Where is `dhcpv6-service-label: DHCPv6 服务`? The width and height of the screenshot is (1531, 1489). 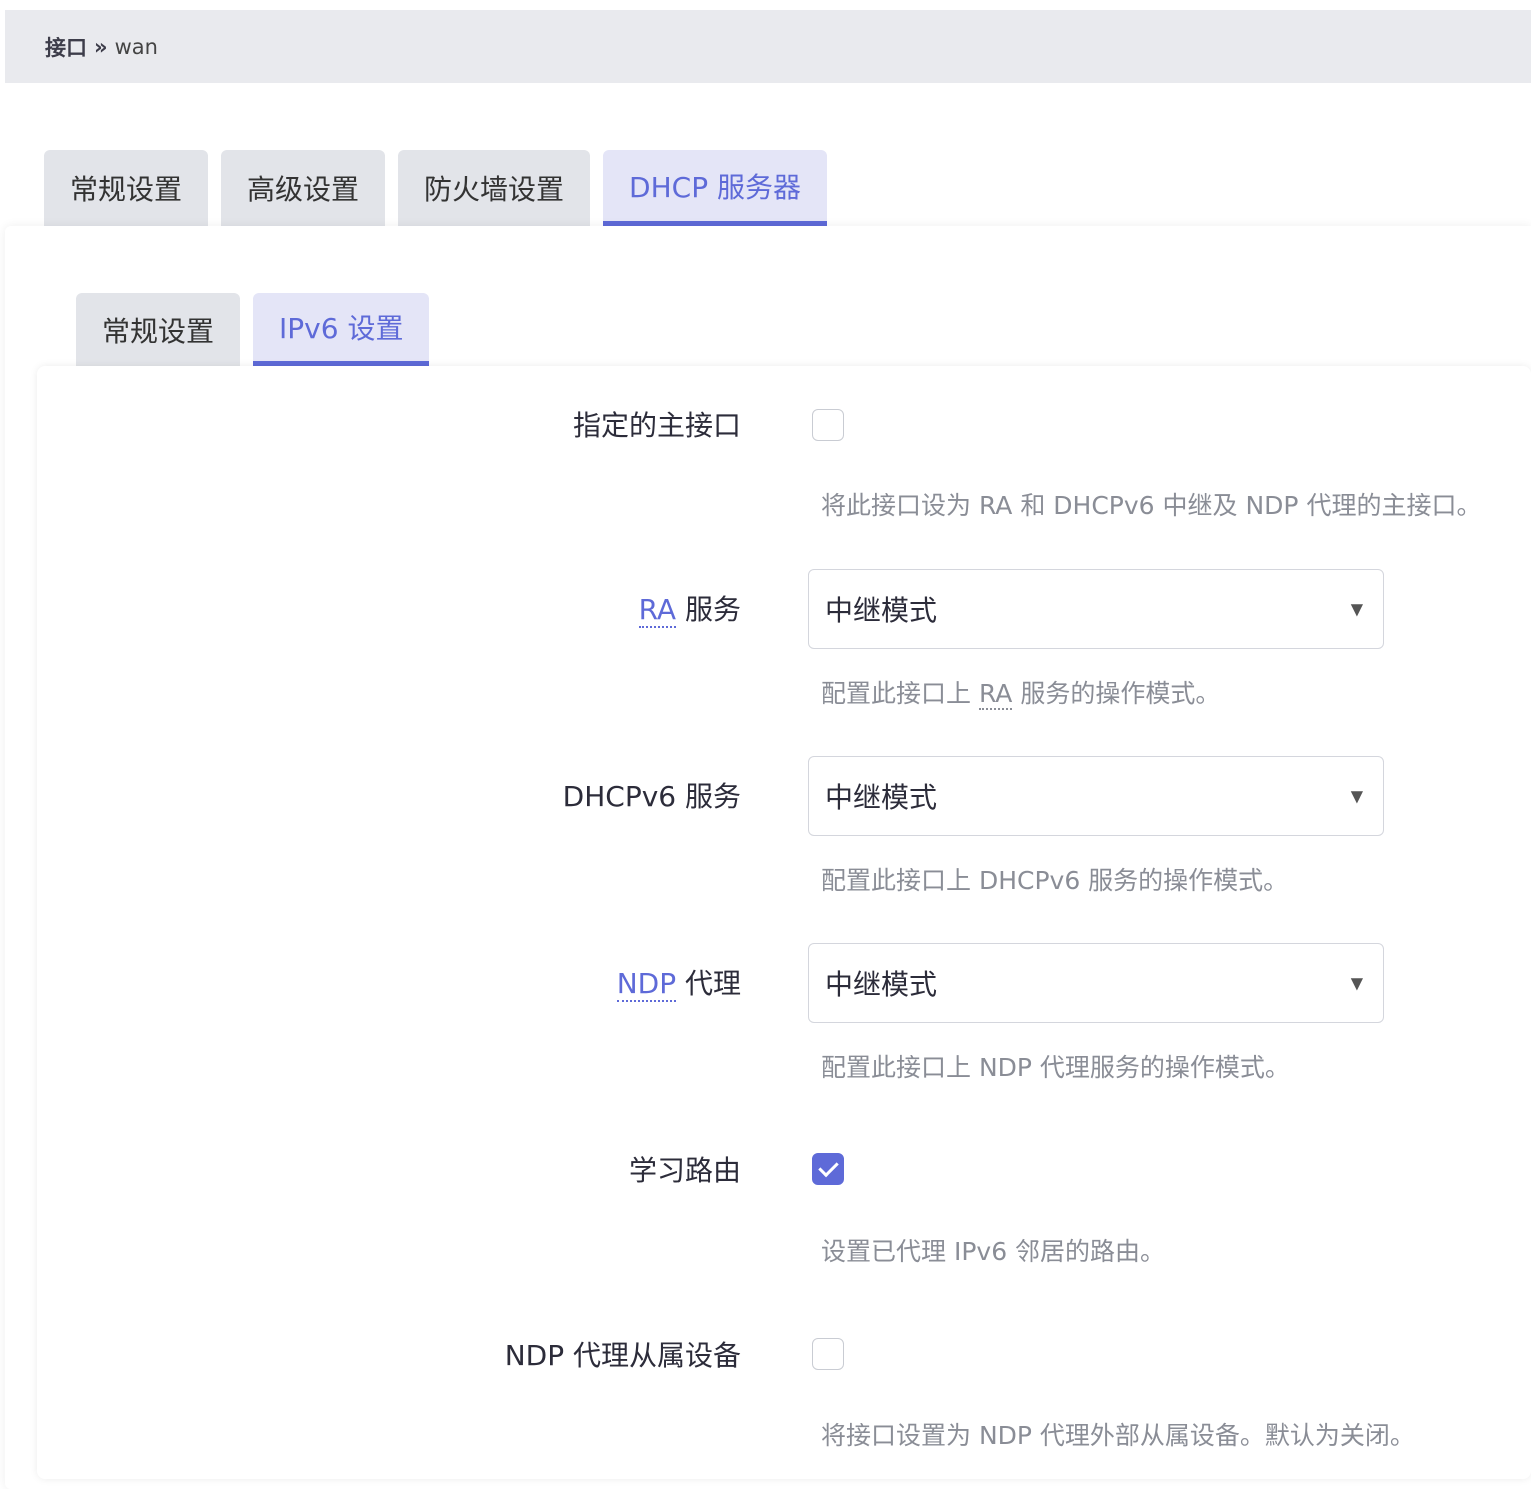 dhcpv6-service-label: DHCPv6 服务 is located at coordinates (651, 796).